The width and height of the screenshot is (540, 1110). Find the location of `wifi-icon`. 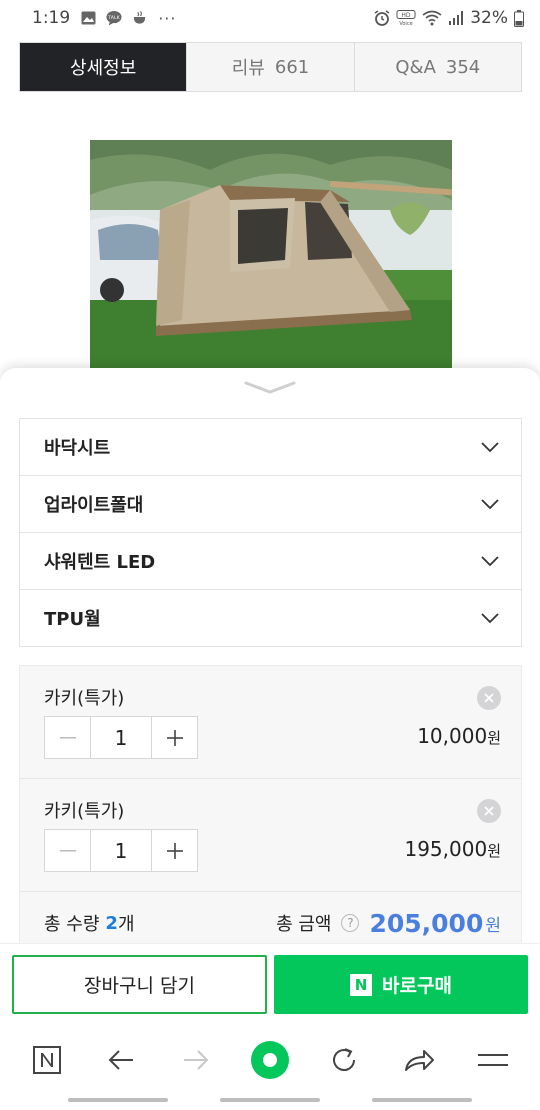

wifi-icon is located at coordinates (432, 18).